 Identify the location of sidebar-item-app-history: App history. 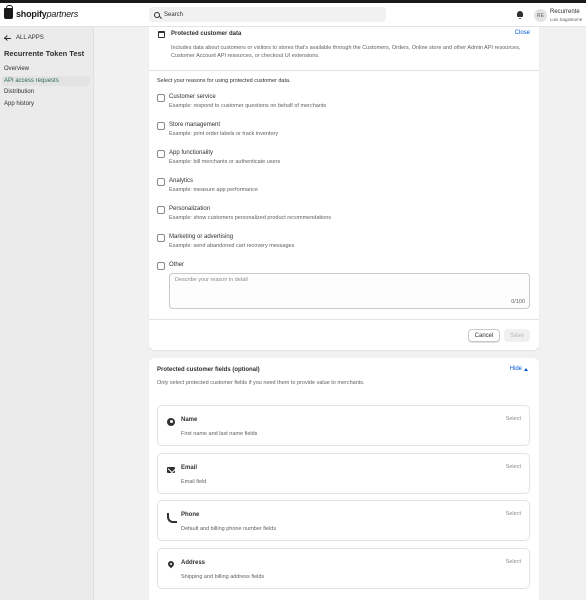
(46, 104).